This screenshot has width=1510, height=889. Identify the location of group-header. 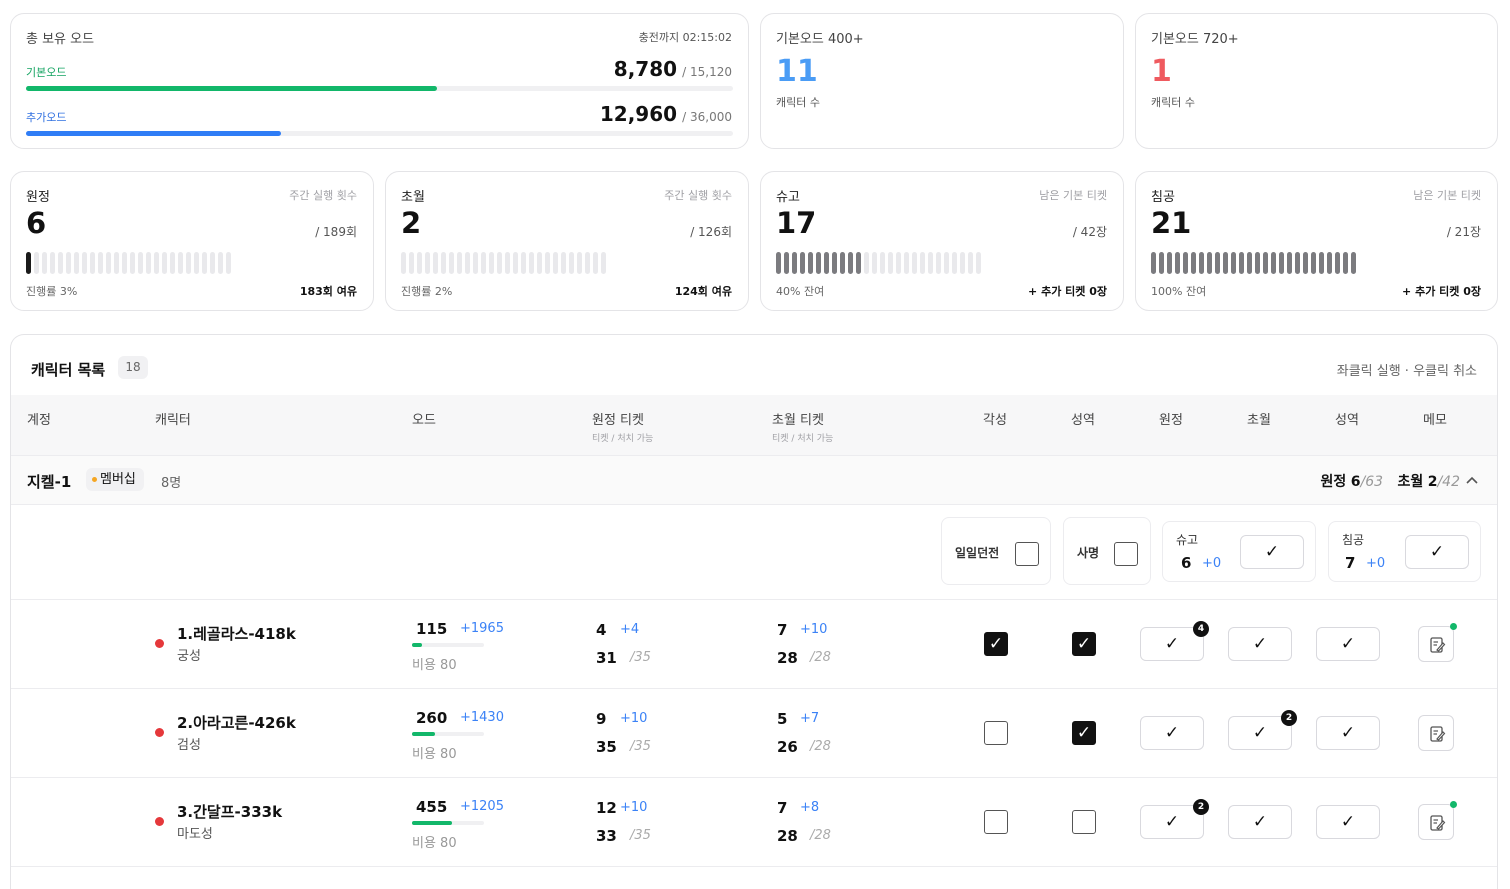
(754, 480).